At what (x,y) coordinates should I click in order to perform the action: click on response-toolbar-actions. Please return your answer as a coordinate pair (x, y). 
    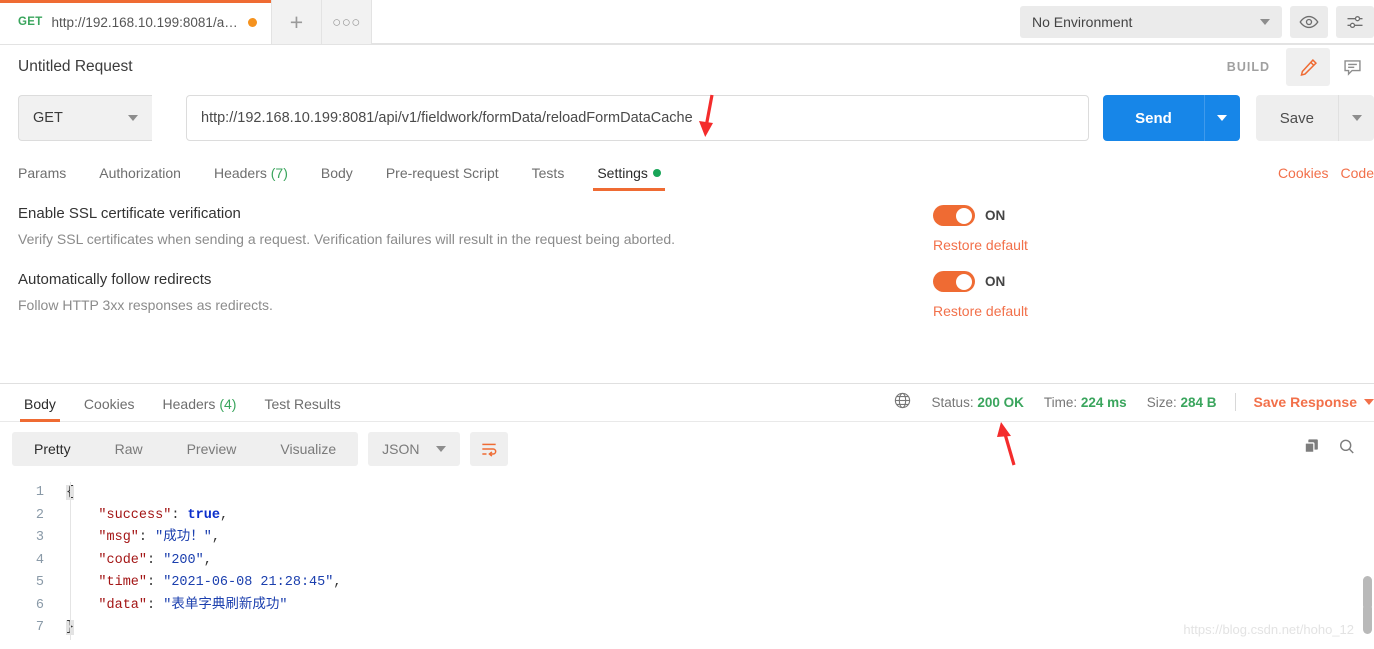
    Looking at the image, I should click on (1338, 449).